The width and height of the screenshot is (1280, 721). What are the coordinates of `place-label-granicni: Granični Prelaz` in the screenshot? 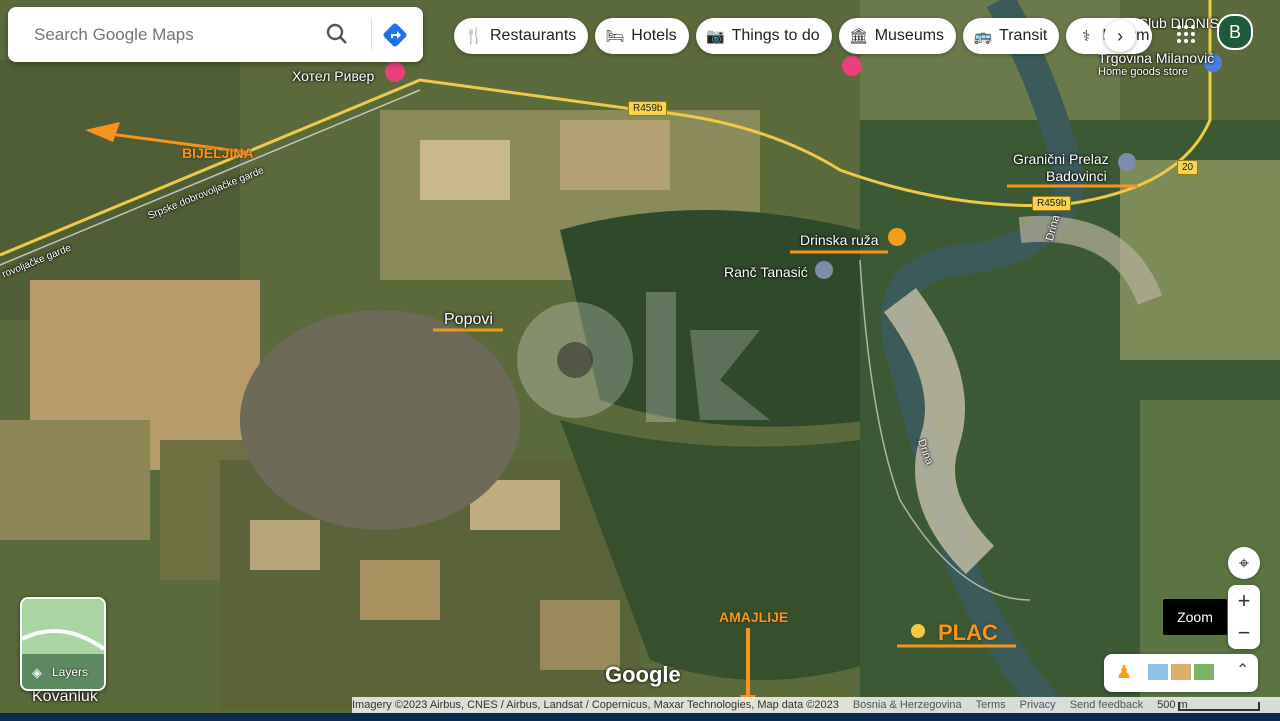 It's located at (1061, 159).